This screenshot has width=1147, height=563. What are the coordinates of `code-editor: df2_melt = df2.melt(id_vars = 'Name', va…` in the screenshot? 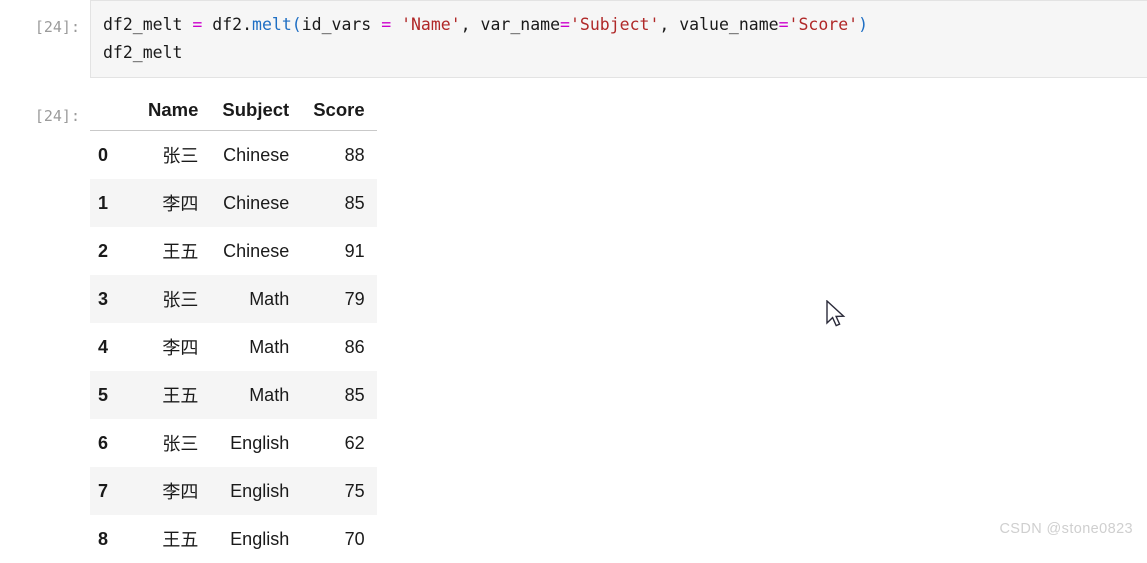 It's located at (618, 39).